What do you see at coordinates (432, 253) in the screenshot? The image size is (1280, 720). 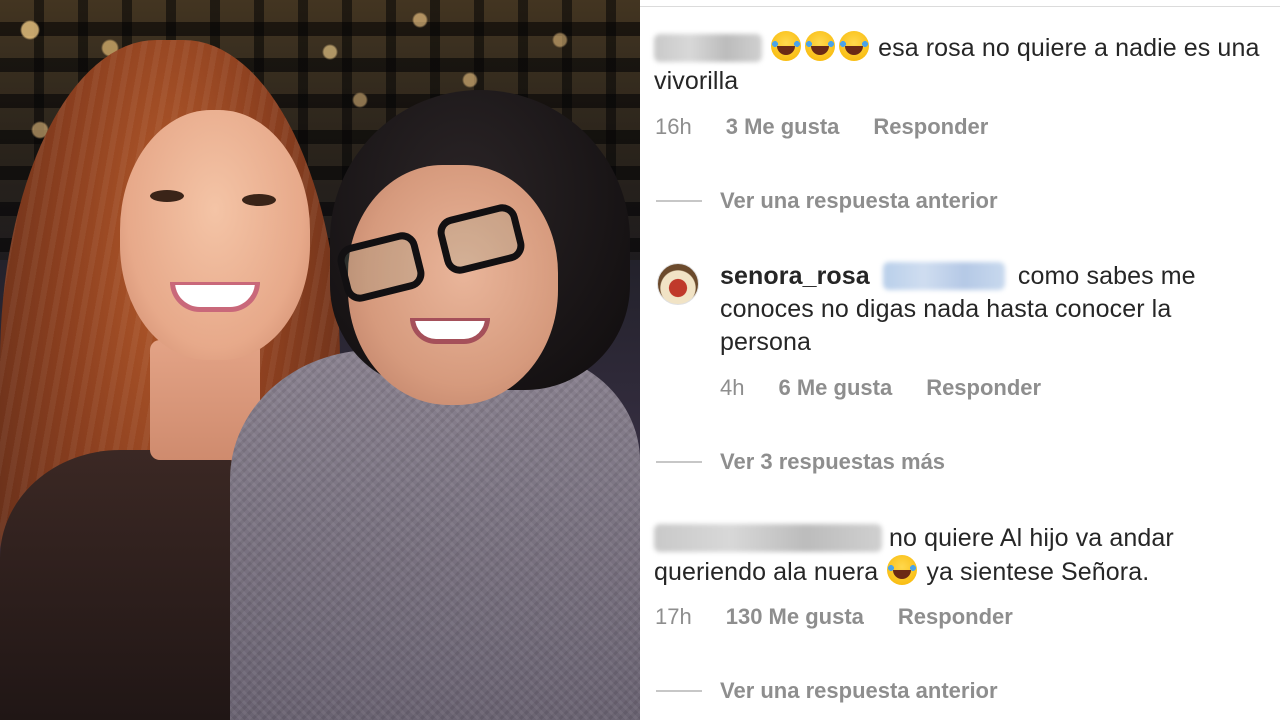 I see `glasses` at bounding box center [432, 253].